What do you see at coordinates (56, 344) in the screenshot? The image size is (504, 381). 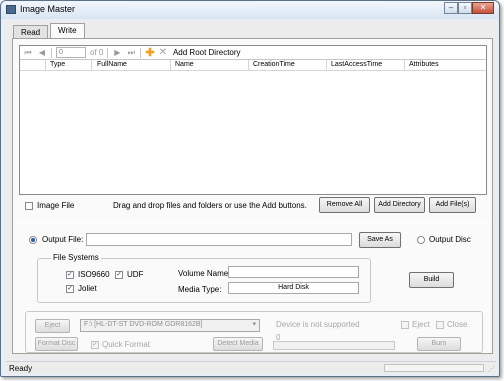 I see `format-disc-button: Format Disc` at bounding box center [56, 344].